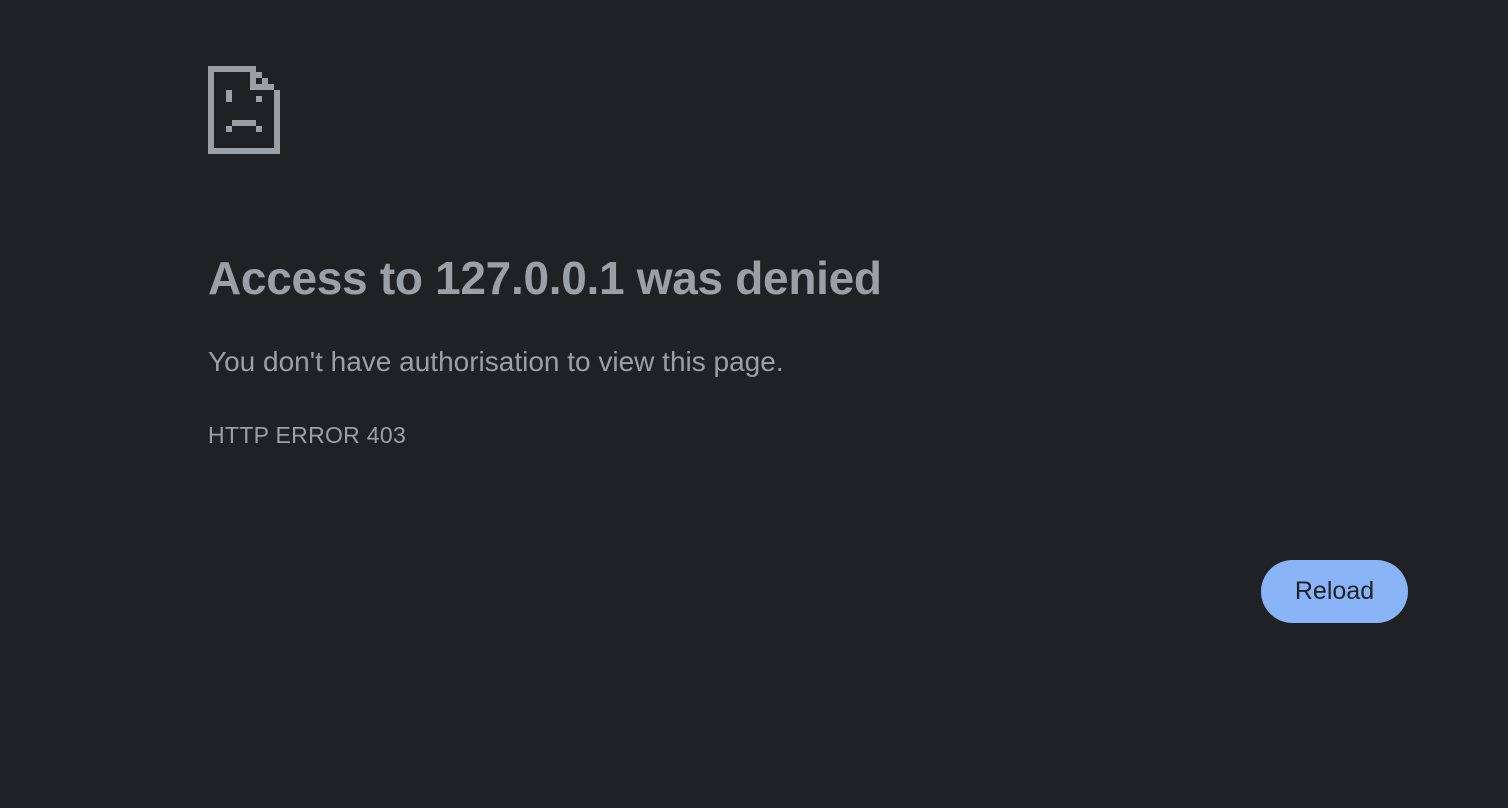 The height and width of the screenshot is (808, 1508). What do you see at coordinates (307, 435) in the screenshot?
I see `error-code: HTTP ERROR 403` at bounding box center [307, 435].